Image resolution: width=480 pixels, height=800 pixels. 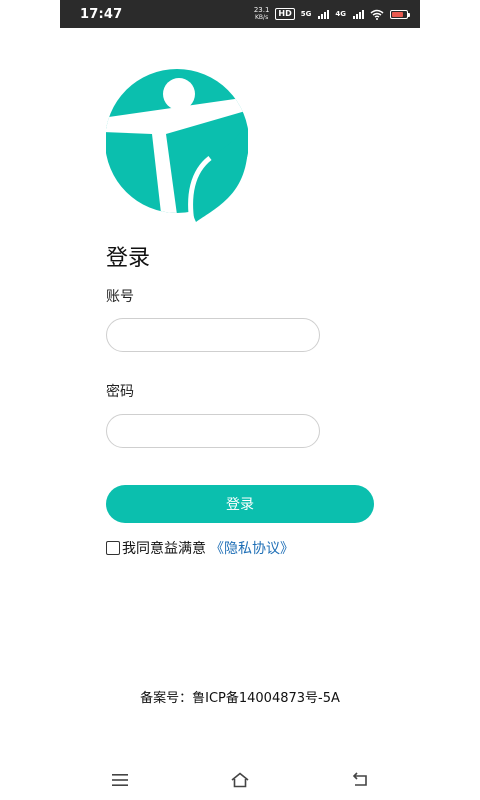 What do you see at coordinates (340, 14) in the screenshot?
I see `network-4g-label: 4G` at bounding box center [340, 14].